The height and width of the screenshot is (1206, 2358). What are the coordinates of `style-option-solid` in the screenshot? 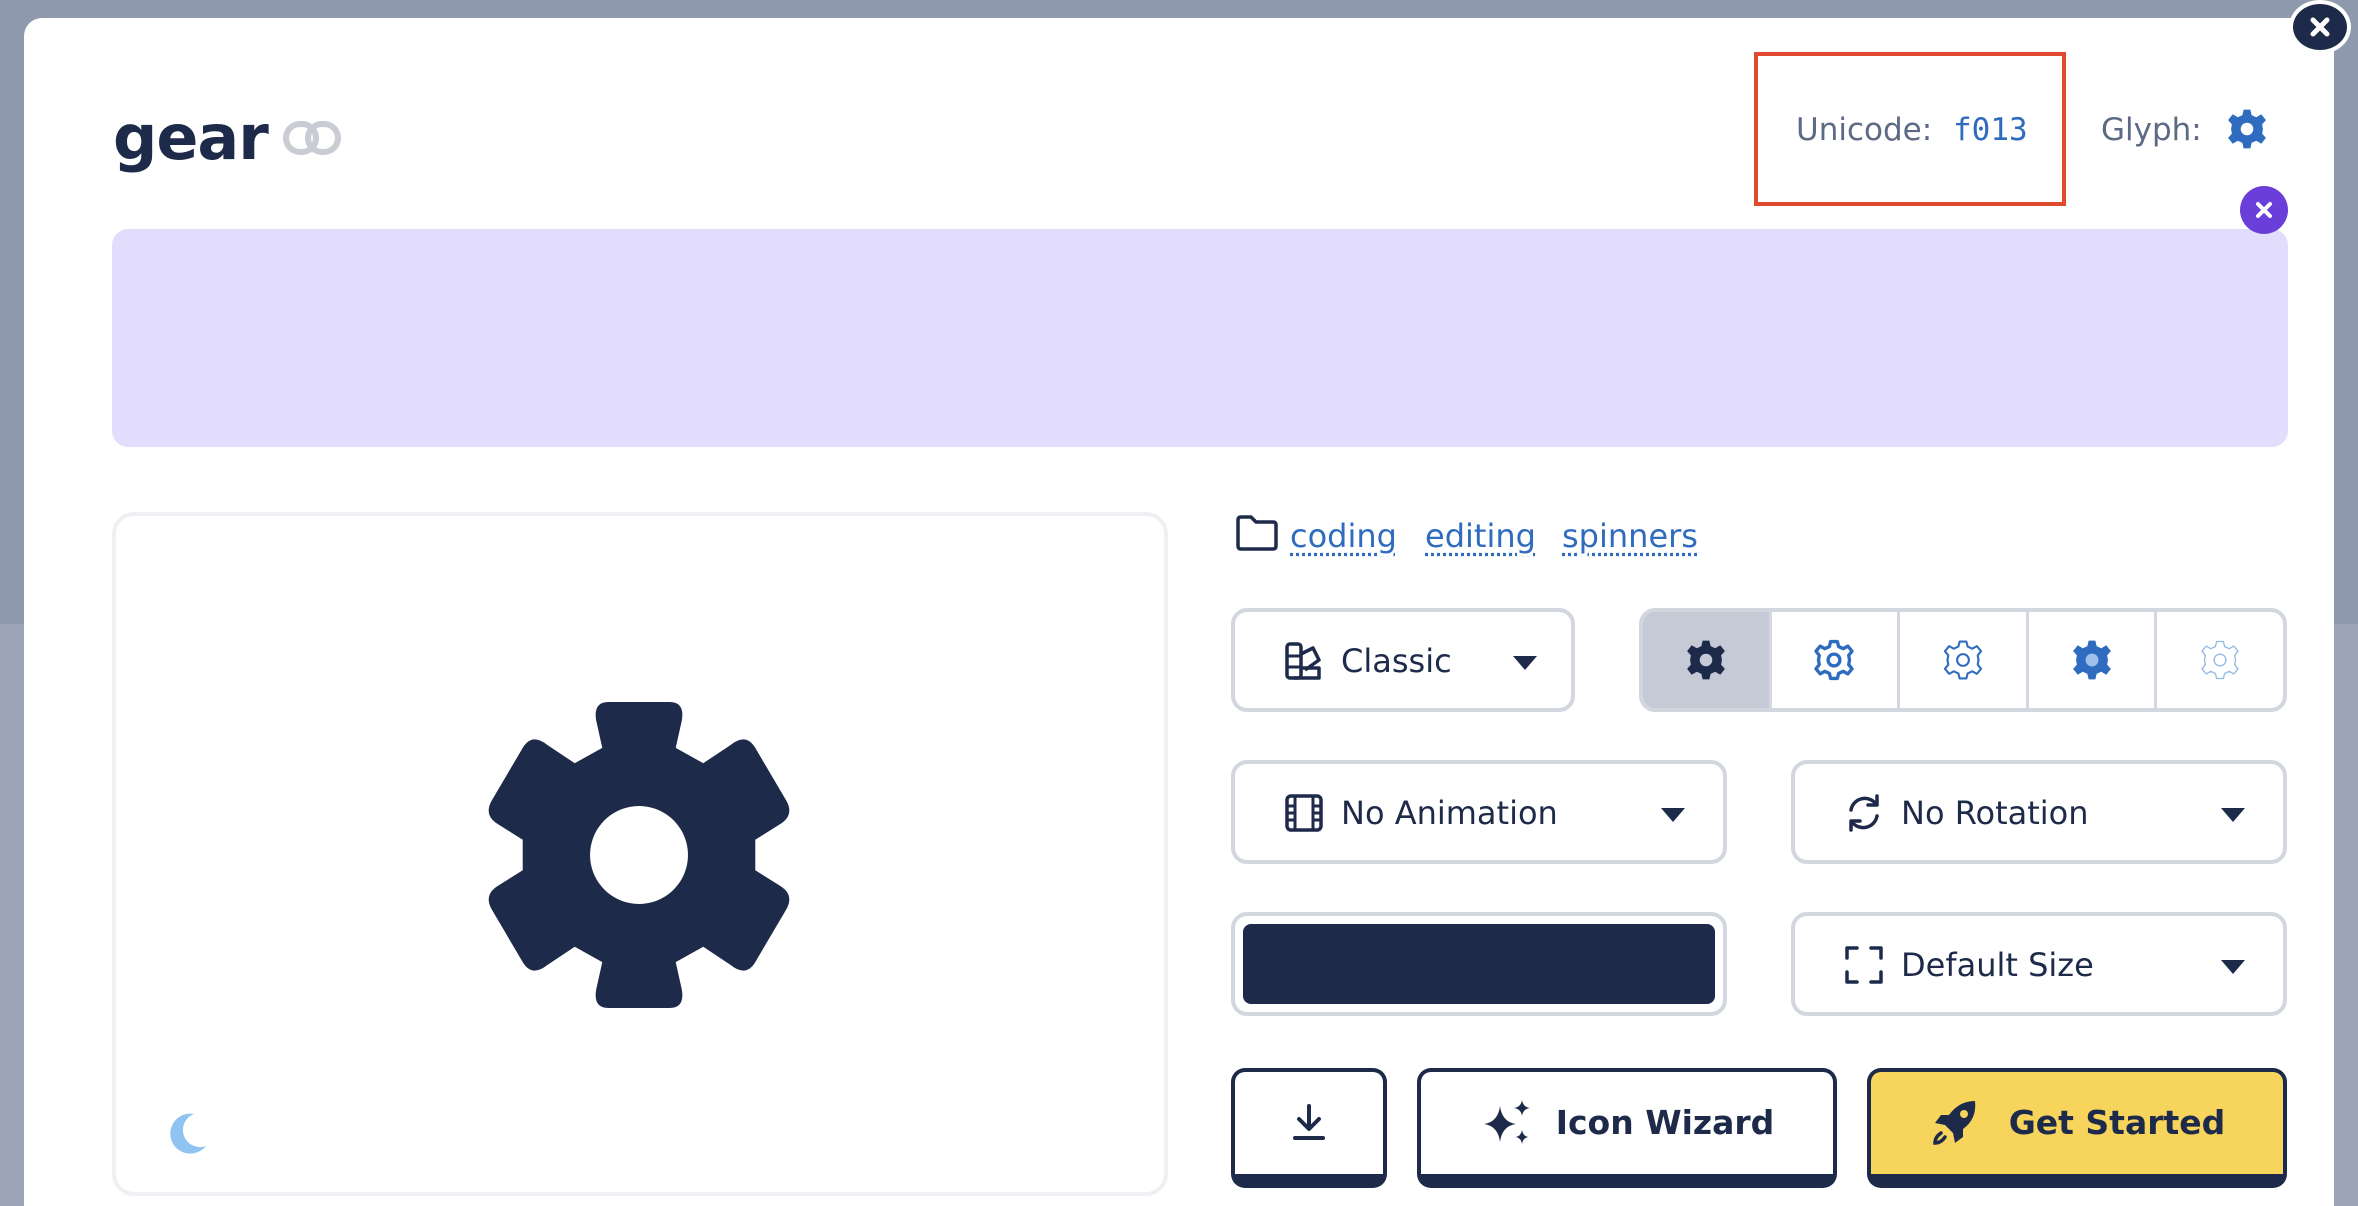 It's located at (1707, 660).